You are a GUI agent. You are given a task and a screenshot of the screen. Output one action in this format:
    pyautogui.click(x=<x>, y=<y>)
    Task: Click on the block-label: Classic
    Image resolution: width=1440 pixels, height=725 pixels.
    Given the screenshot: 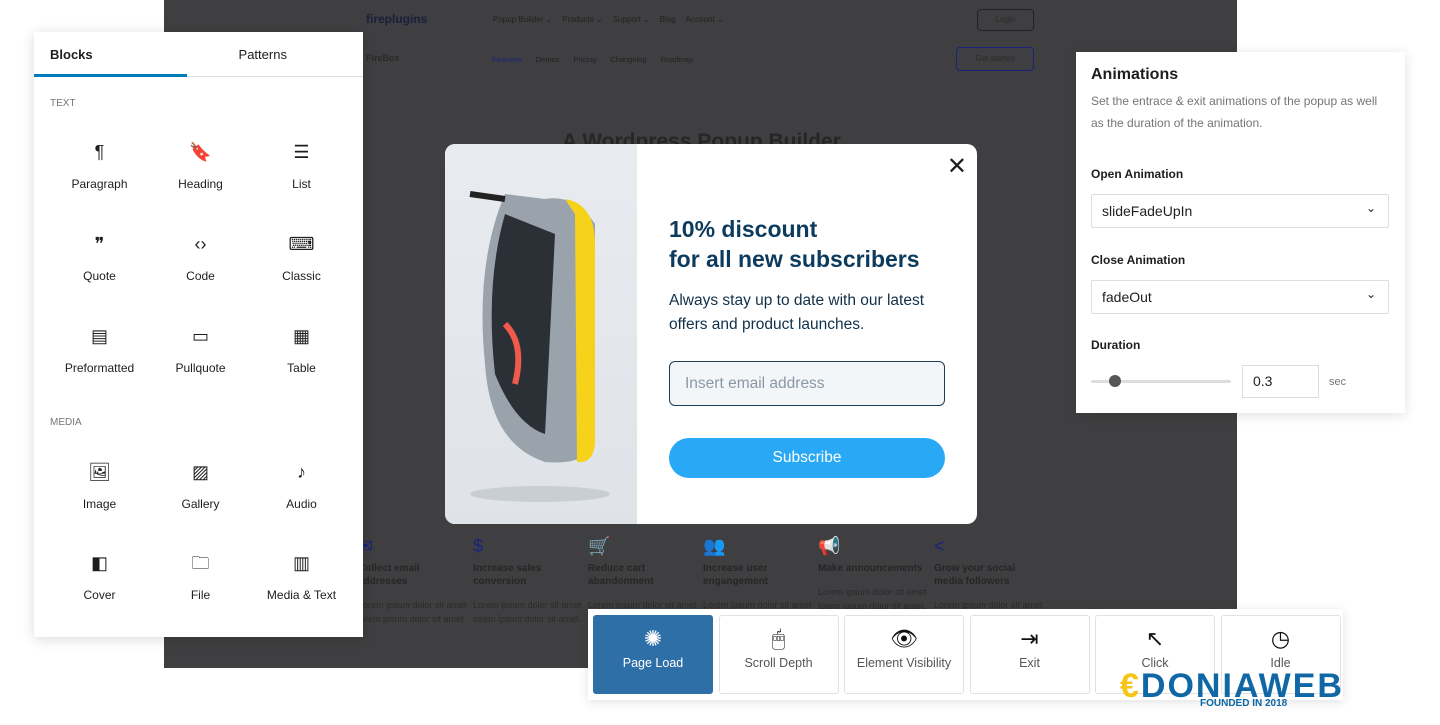 What is the action you would take?
    pyautogui.click(x=301, y=276)
    